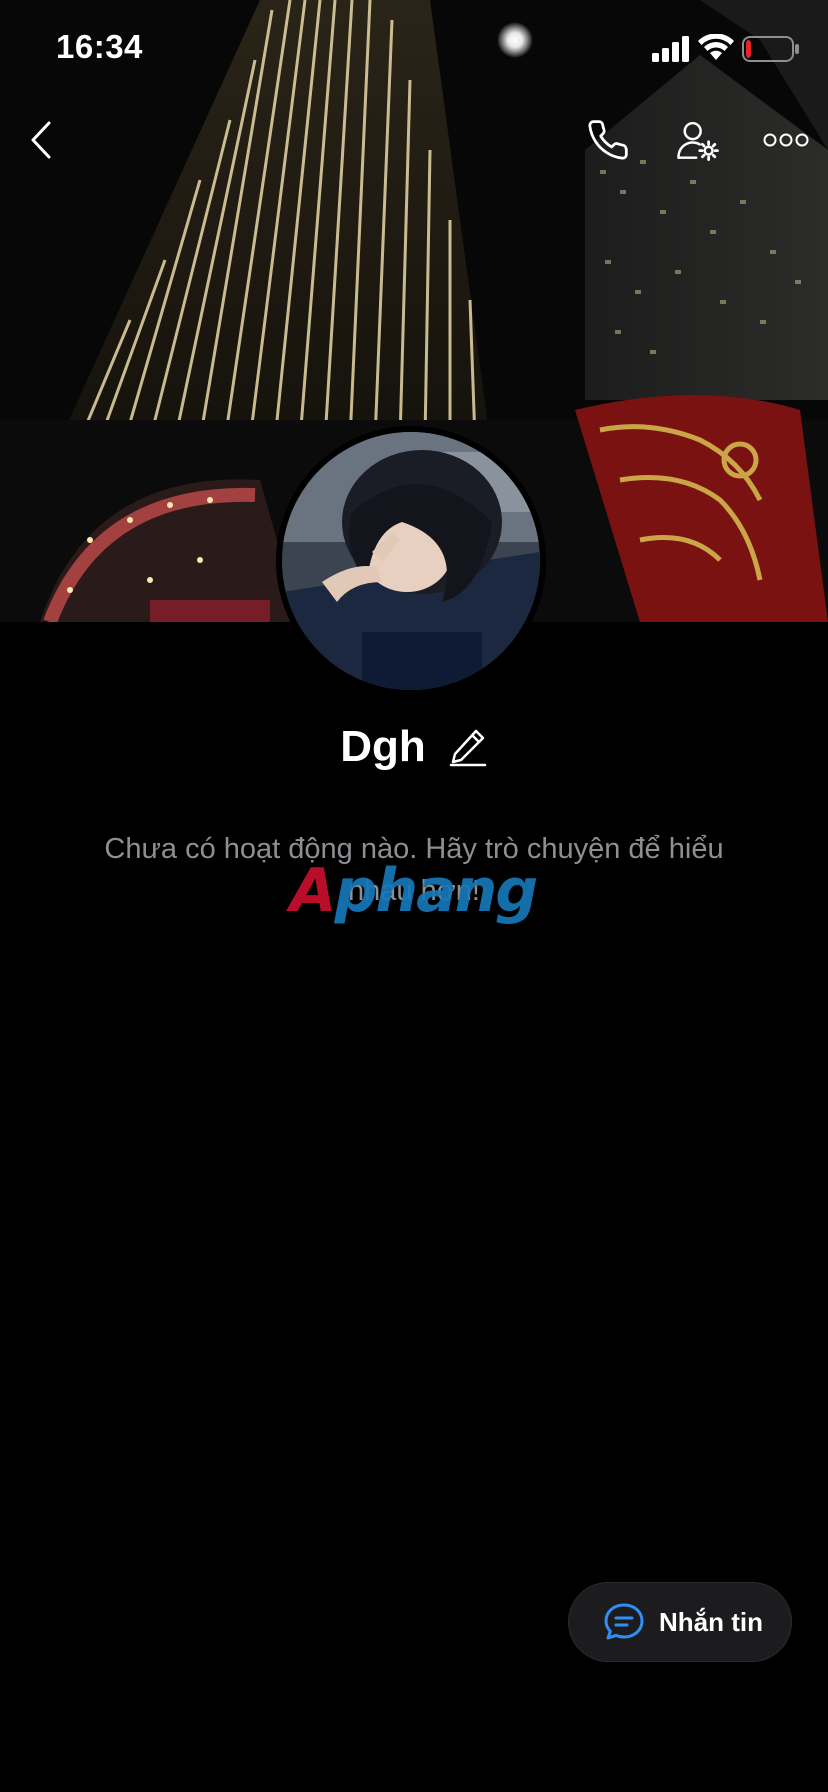 This screenshot has width=828, height=1792. I want to click on message-button-label: Nhắn tin, so click(711, 1621).